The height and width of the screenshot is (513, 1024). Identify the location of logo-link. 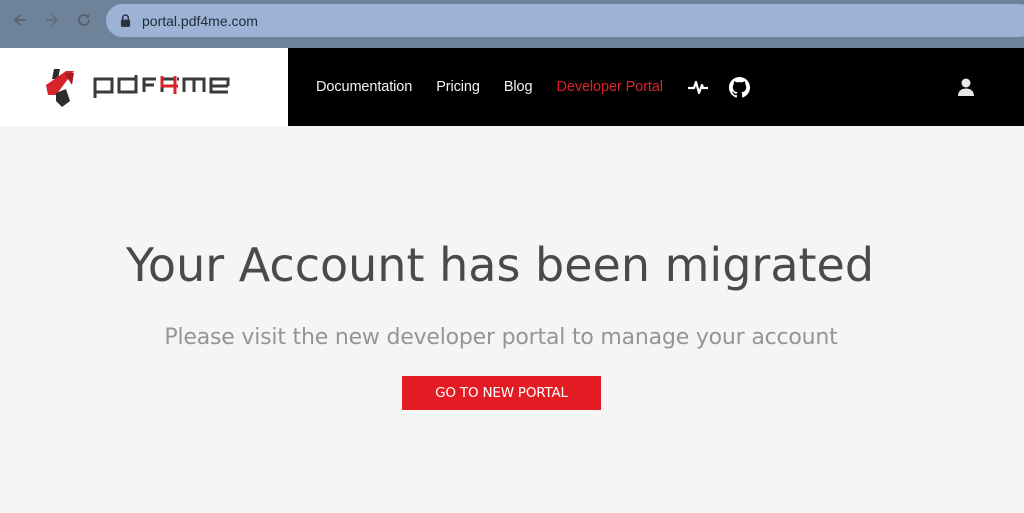
(144, 87).